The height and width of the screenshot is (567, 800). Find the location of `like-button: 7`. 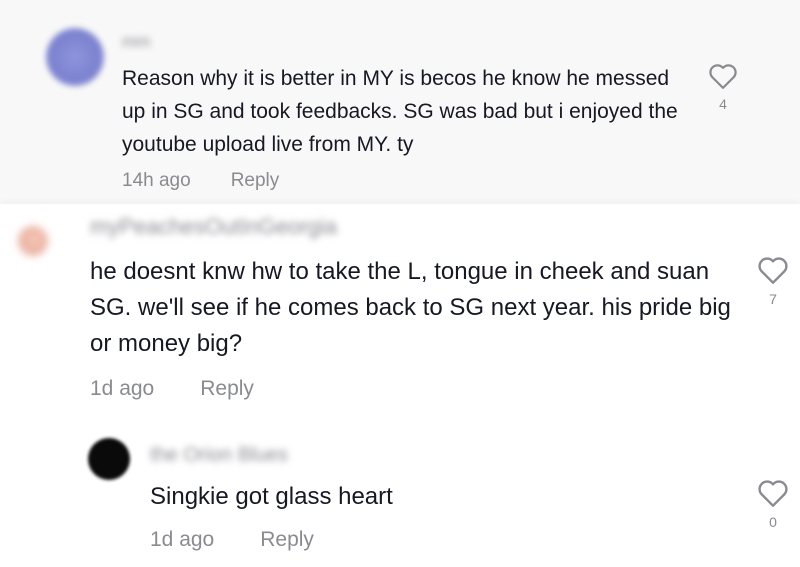

like-button: 7 is located at coordinates (773, 281).